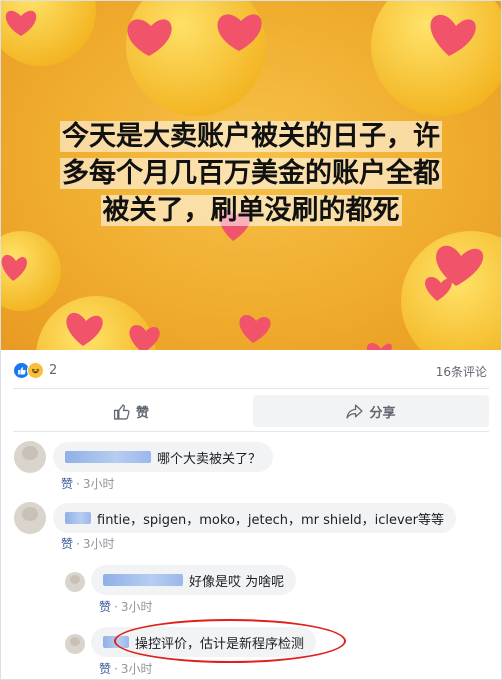  What do you see at coordinates (237, 582) in the screenshot?
I see `reply-text: 好像是哎 为啥呢` at bounding box center [237, 582].